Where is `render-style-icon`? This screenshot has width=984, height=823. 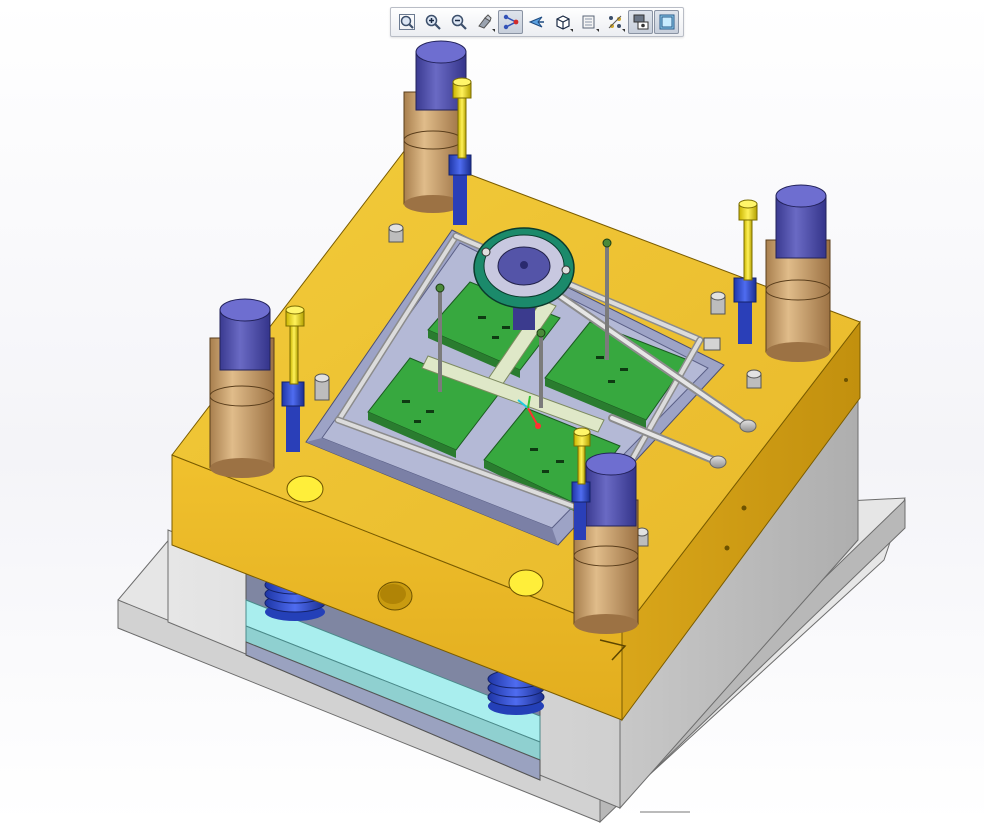 render-style-icon is located at coordinates (588, 22).